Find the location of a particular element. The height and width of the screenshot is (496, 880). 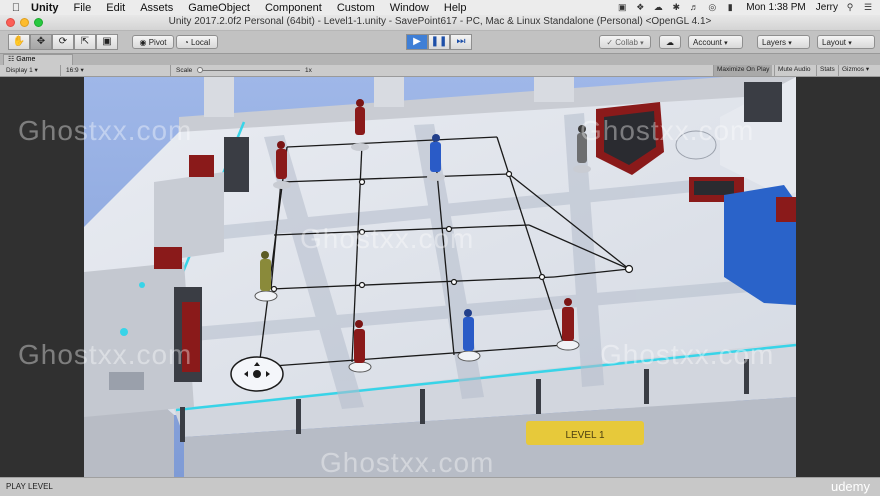

wifi-icon: ◎ is located at coordinates (712, 7).